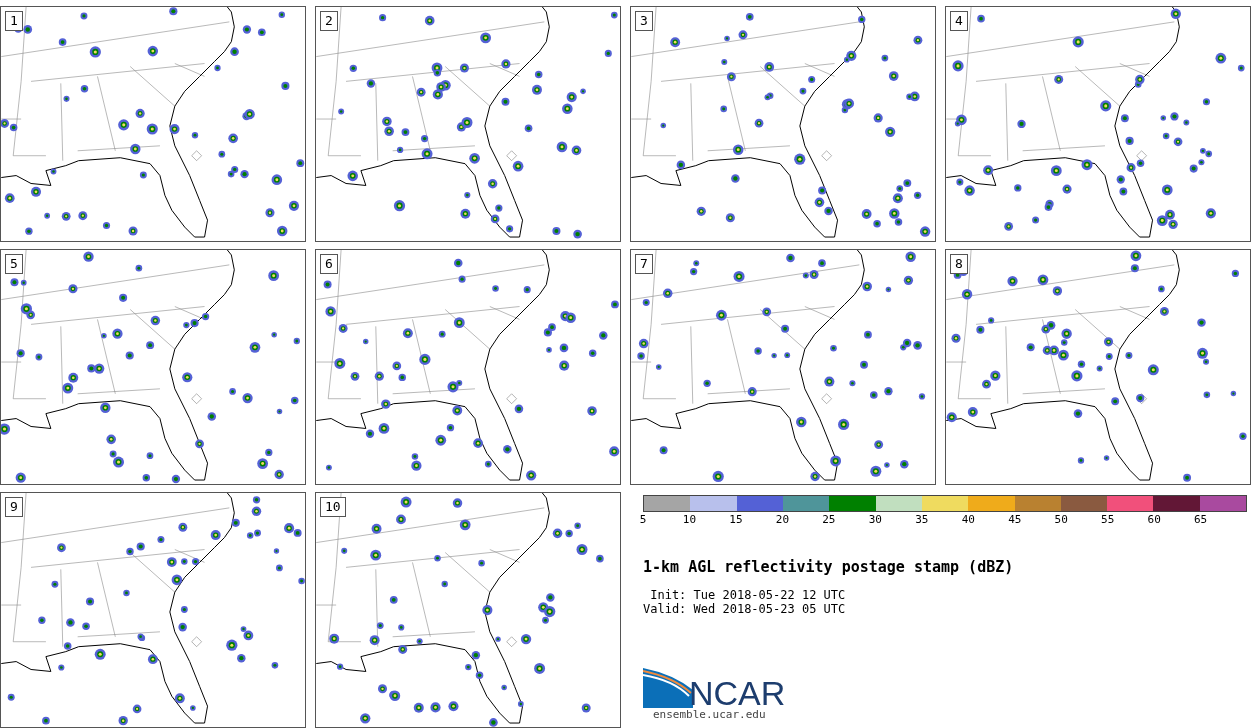 The image size is (1260, 728). Describe the element at coordinates (748, 594) in the screenshot. I see `init-time: Init: Tue 2018-05-22 12 UTC` at that location.